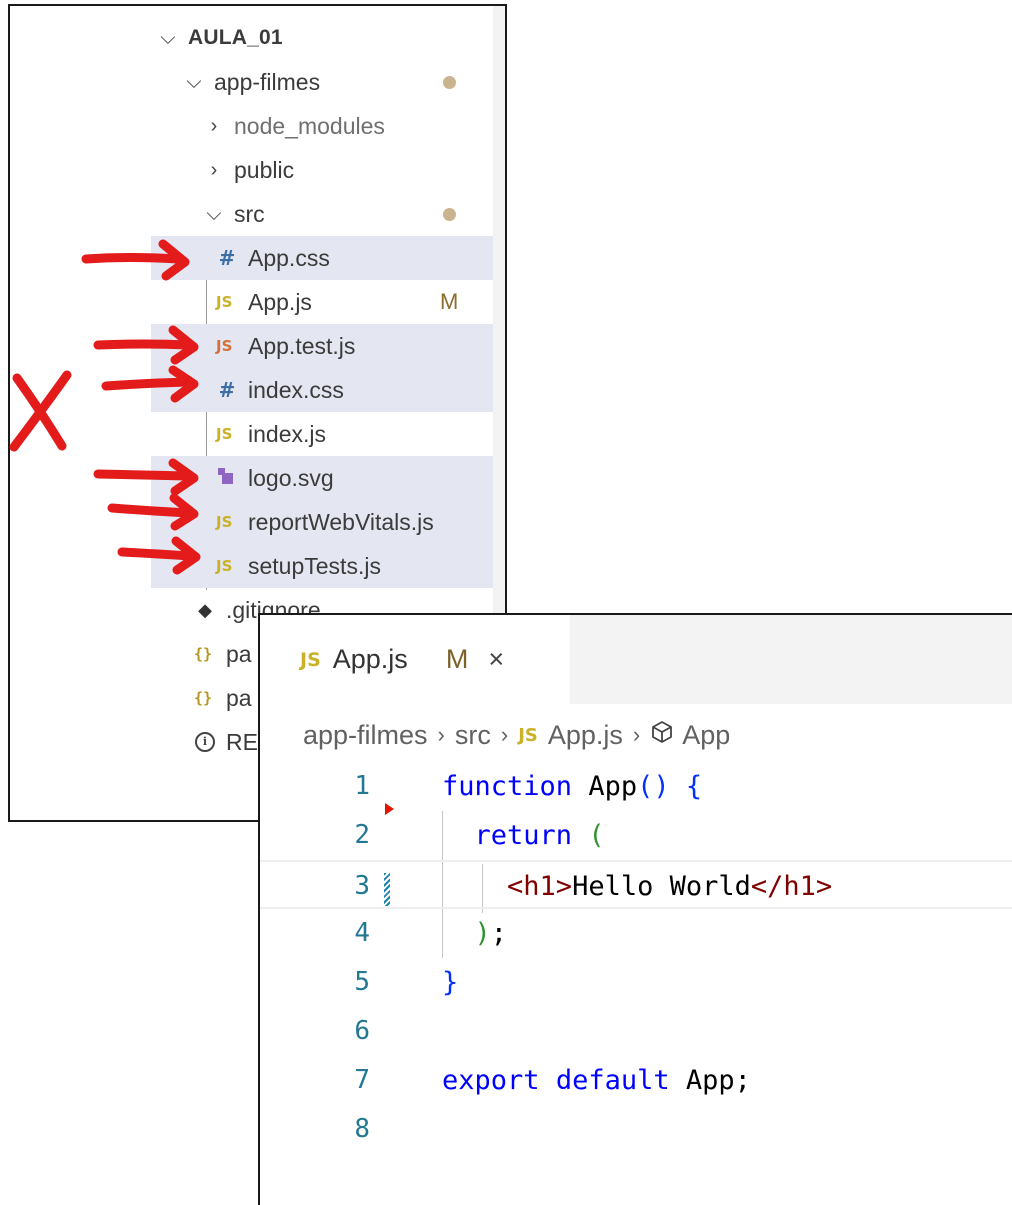  Describe the element at coordinates (415, 659) in the screenshot. I see `tab-app-js: JS App.js M ×` at that location.